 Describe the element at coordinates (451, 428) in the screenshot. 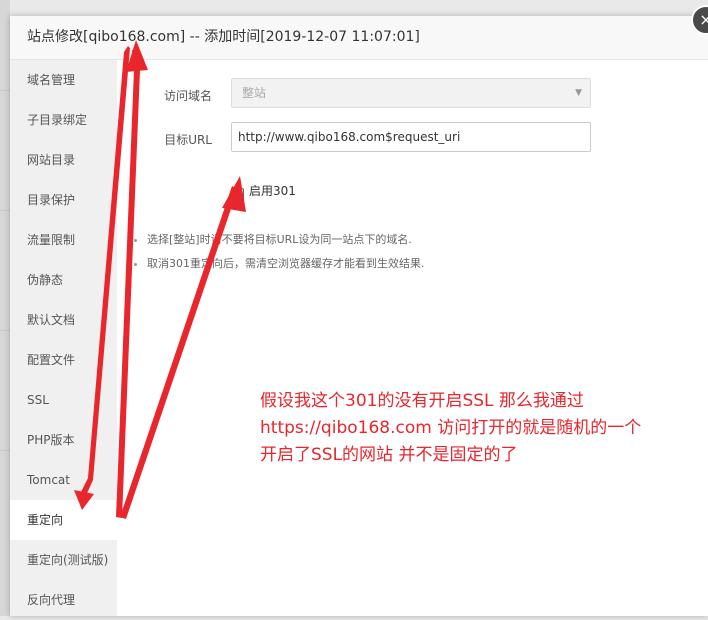

I see `annotation-line: https://qibo168.com 访问打开的就是随机的一个` at that location.